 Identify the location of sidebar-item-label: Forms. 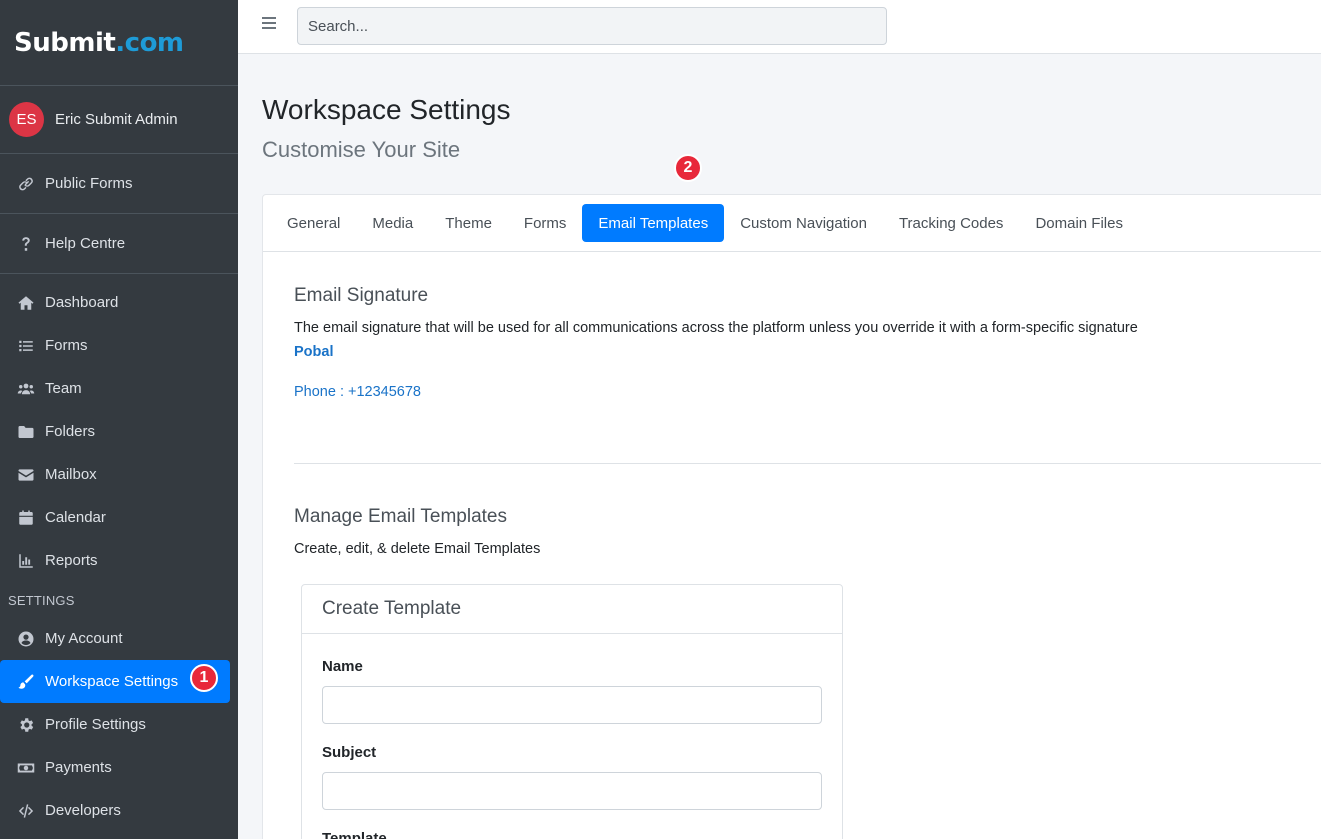
(66, 345).